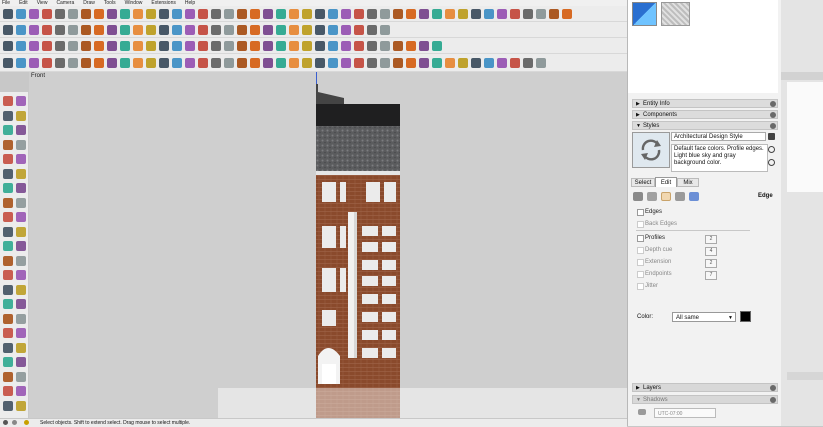  Describe the element at coordinates (771, 149) in the screenshot. I see `create-style-icon` at that location.